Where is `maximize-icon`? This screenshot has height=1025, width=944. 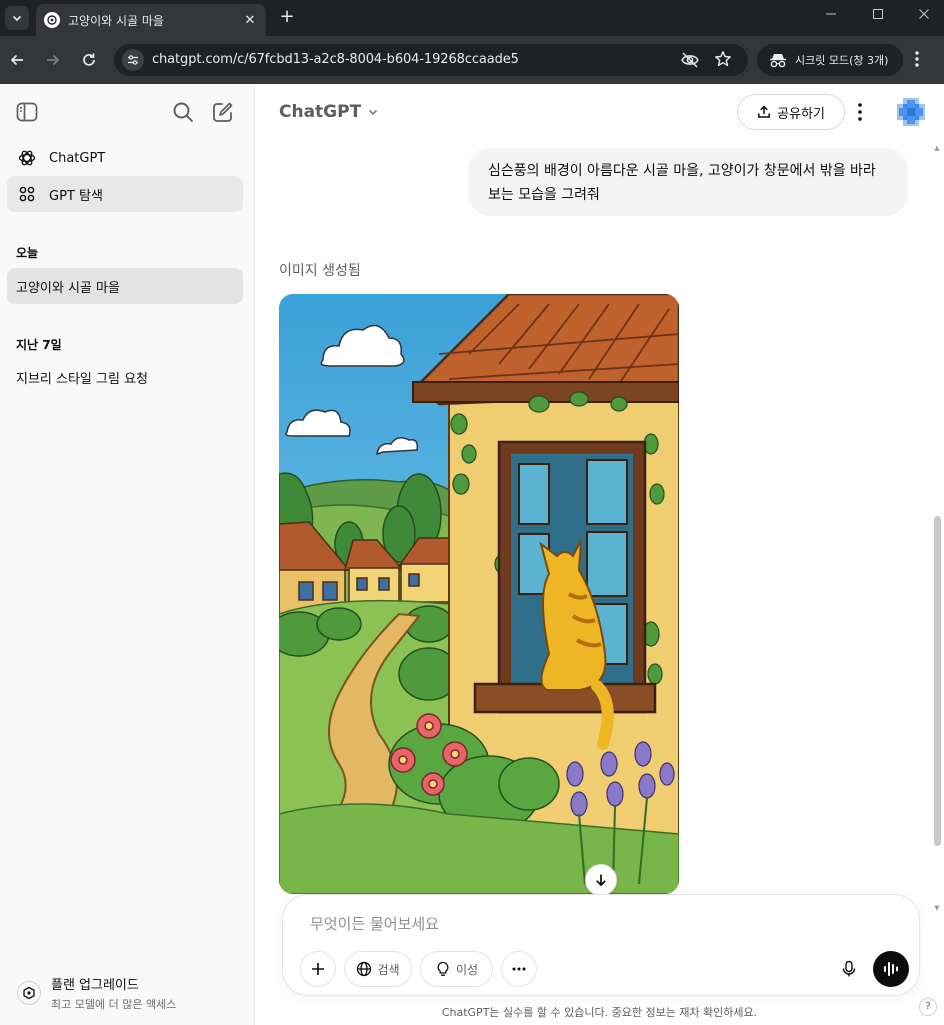 maximize-icon is located at coordinates (878, 16).